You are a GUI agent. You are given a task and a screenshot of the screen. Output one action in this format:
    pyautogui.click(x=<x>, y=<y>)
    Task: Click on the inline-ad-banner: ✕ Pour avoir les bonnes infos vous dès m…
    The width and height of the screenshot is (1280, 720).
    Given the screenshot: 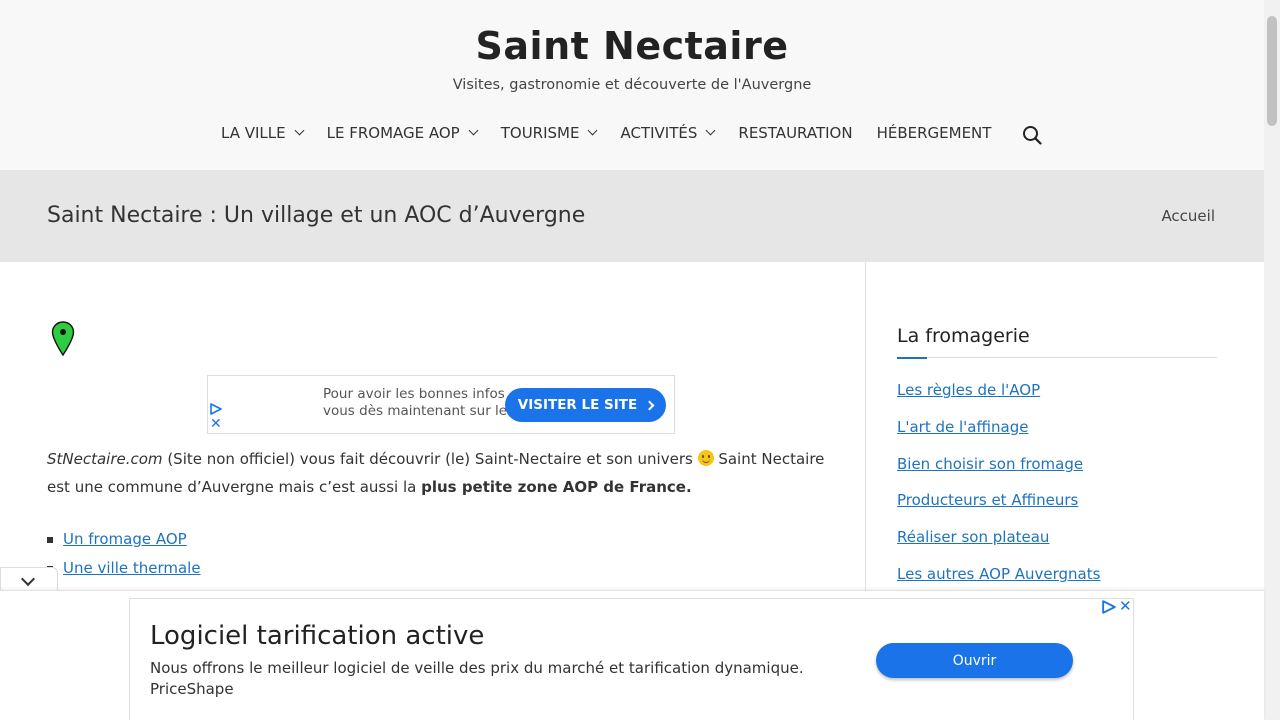 What is the action you would take?
    pyautogui.click(x=441, y=404)
    